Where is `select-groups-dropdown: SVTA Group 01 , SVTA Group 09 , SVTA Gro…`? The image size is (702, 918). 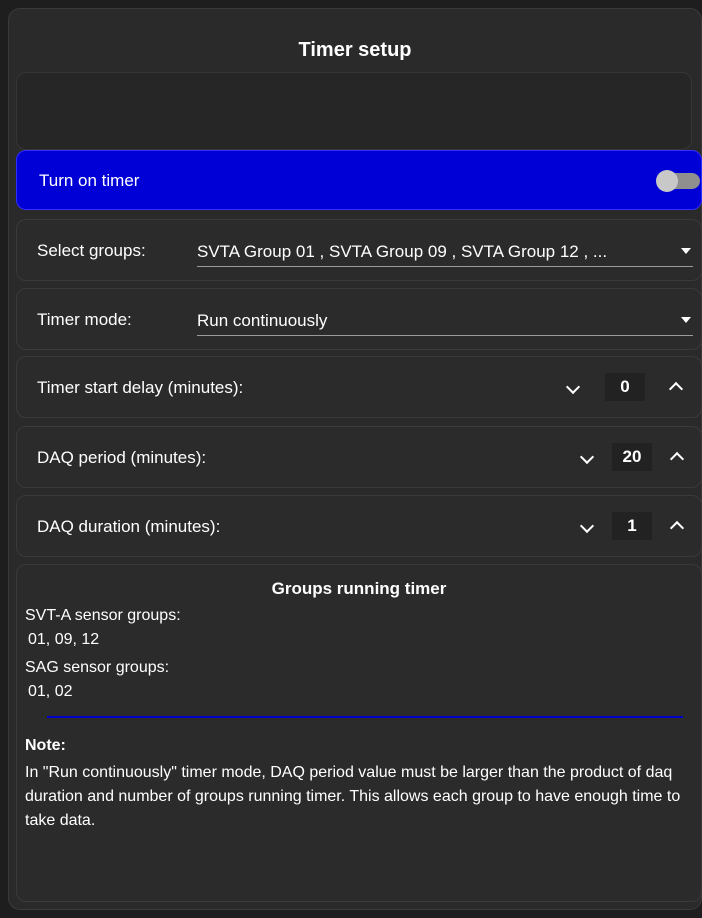
select-groups-dropdown: SVTA Group 01 , SVTA Group 09 , SVTA Gro… is located at coordinates (445, 250).